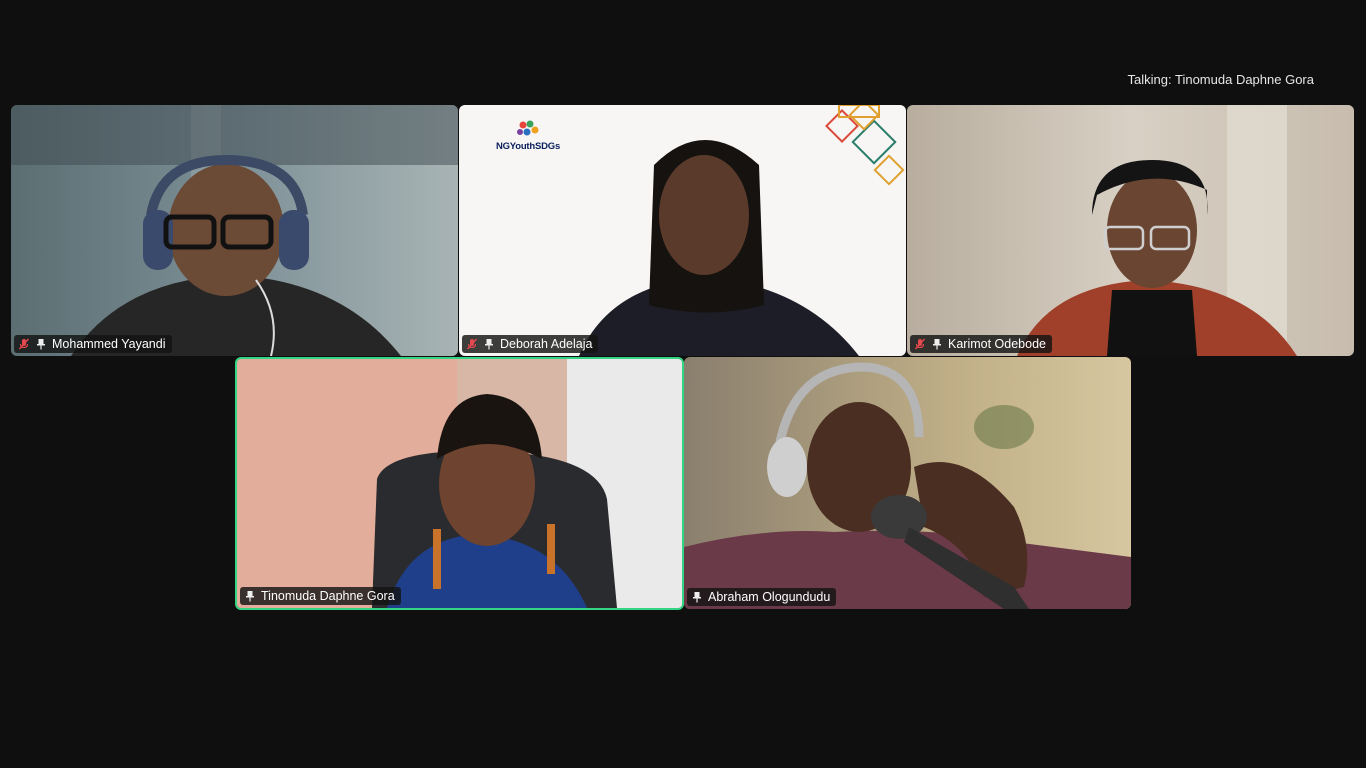  I want to click on participant-name: Abraham Ologundudu, so click(769, 597).